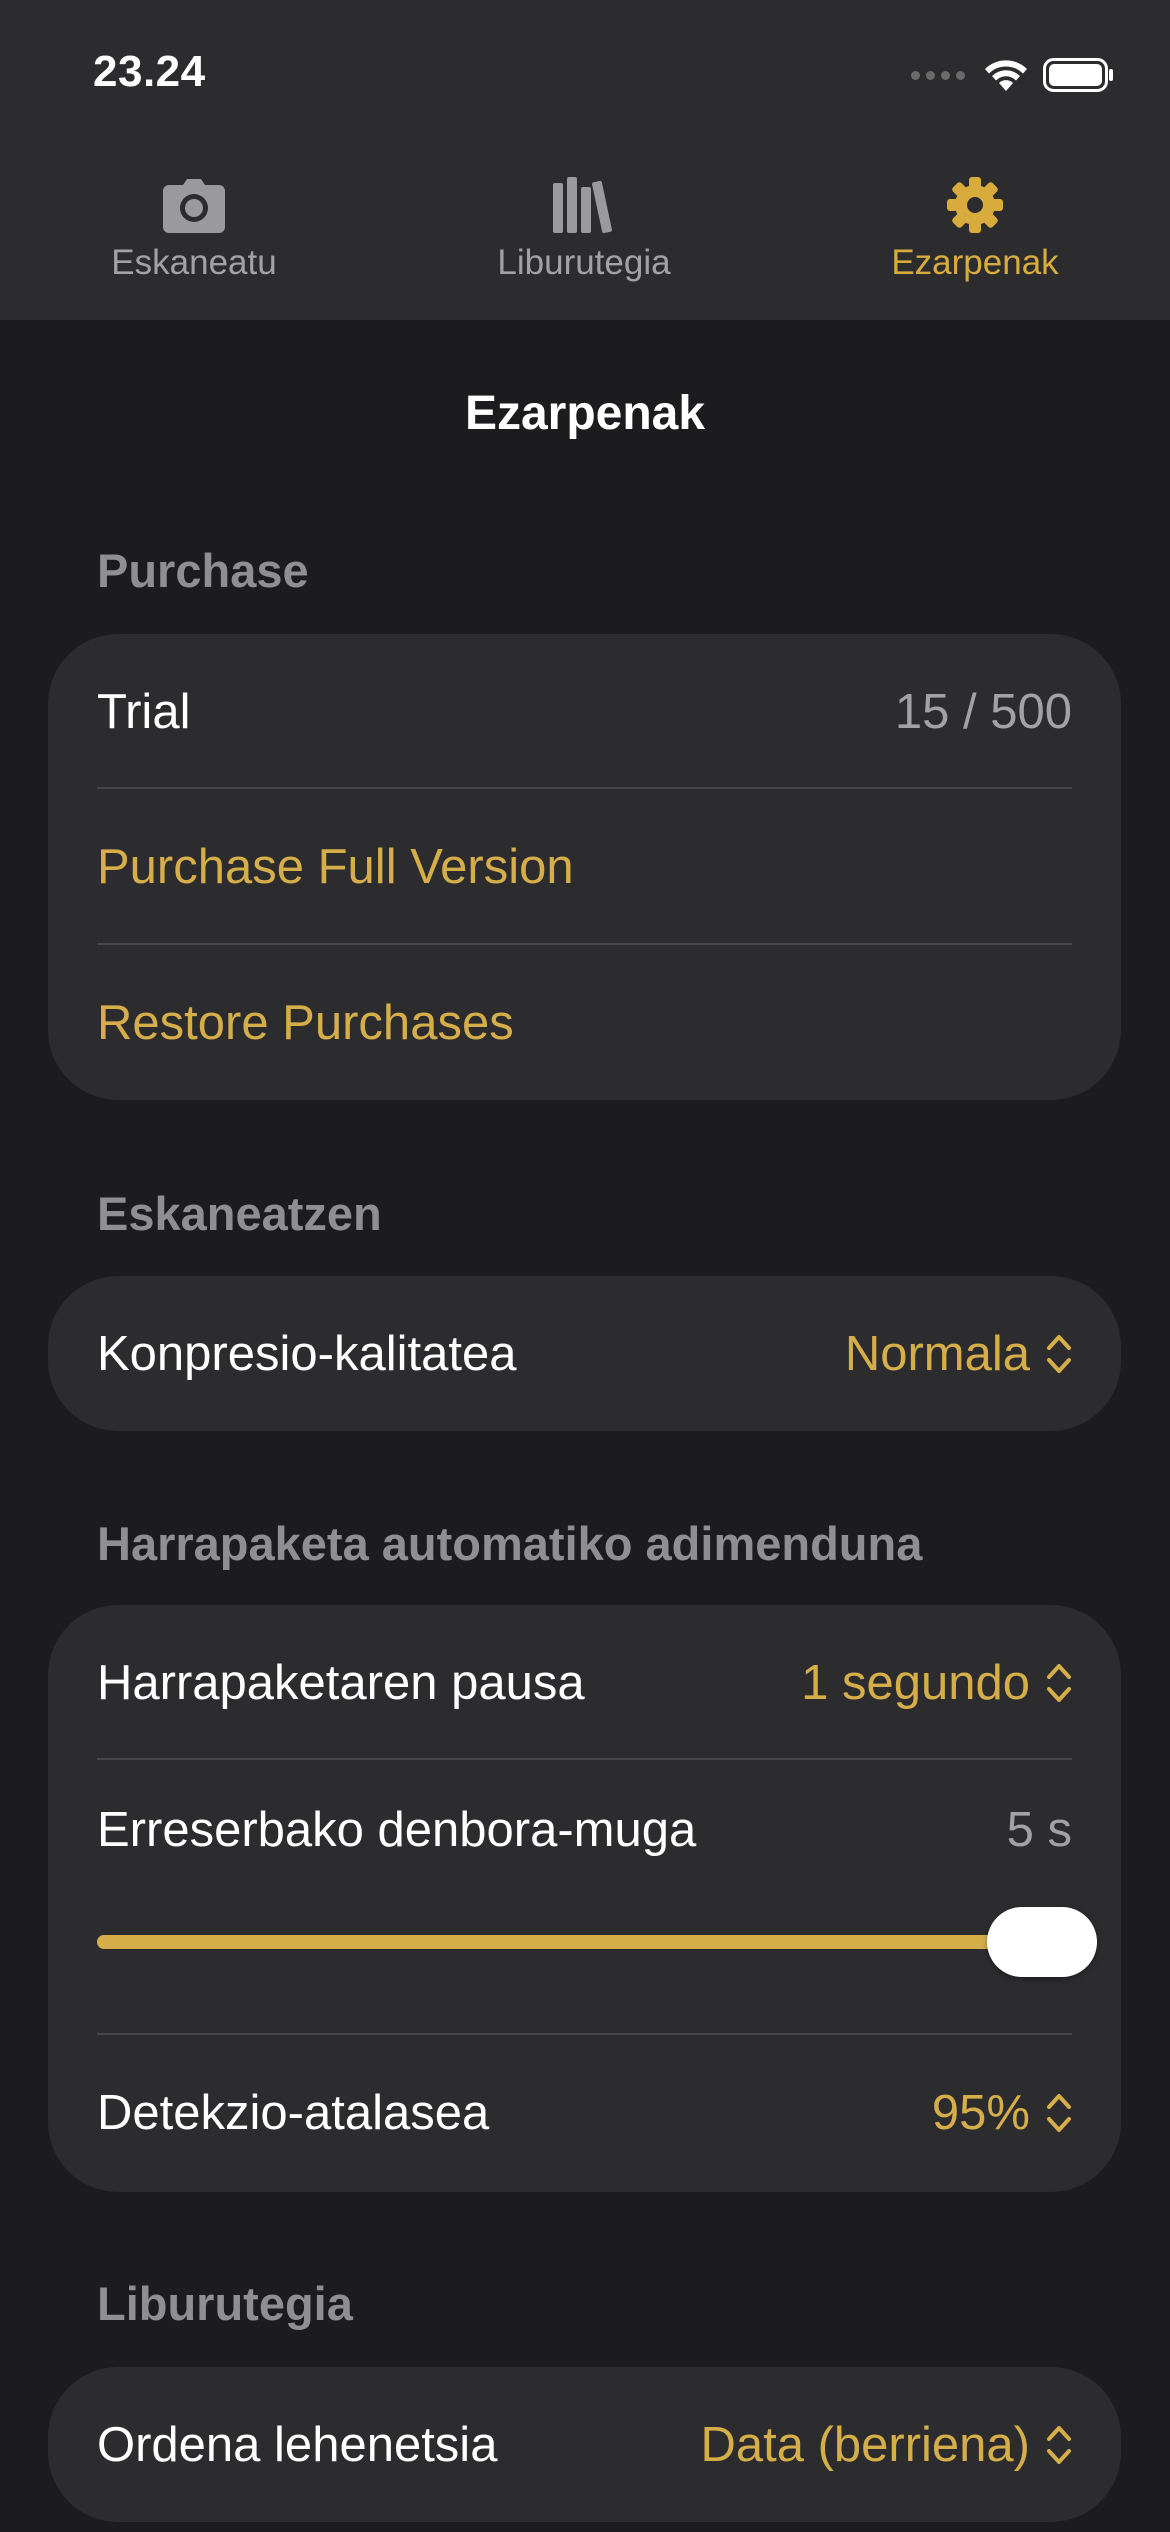 This screenshot has width=1170, height=2532. What do you see at coordinates (865, 2444) in the screenshot?
I see `default-sort-value: Data (berriena)` at bounding box center [865, 2444].